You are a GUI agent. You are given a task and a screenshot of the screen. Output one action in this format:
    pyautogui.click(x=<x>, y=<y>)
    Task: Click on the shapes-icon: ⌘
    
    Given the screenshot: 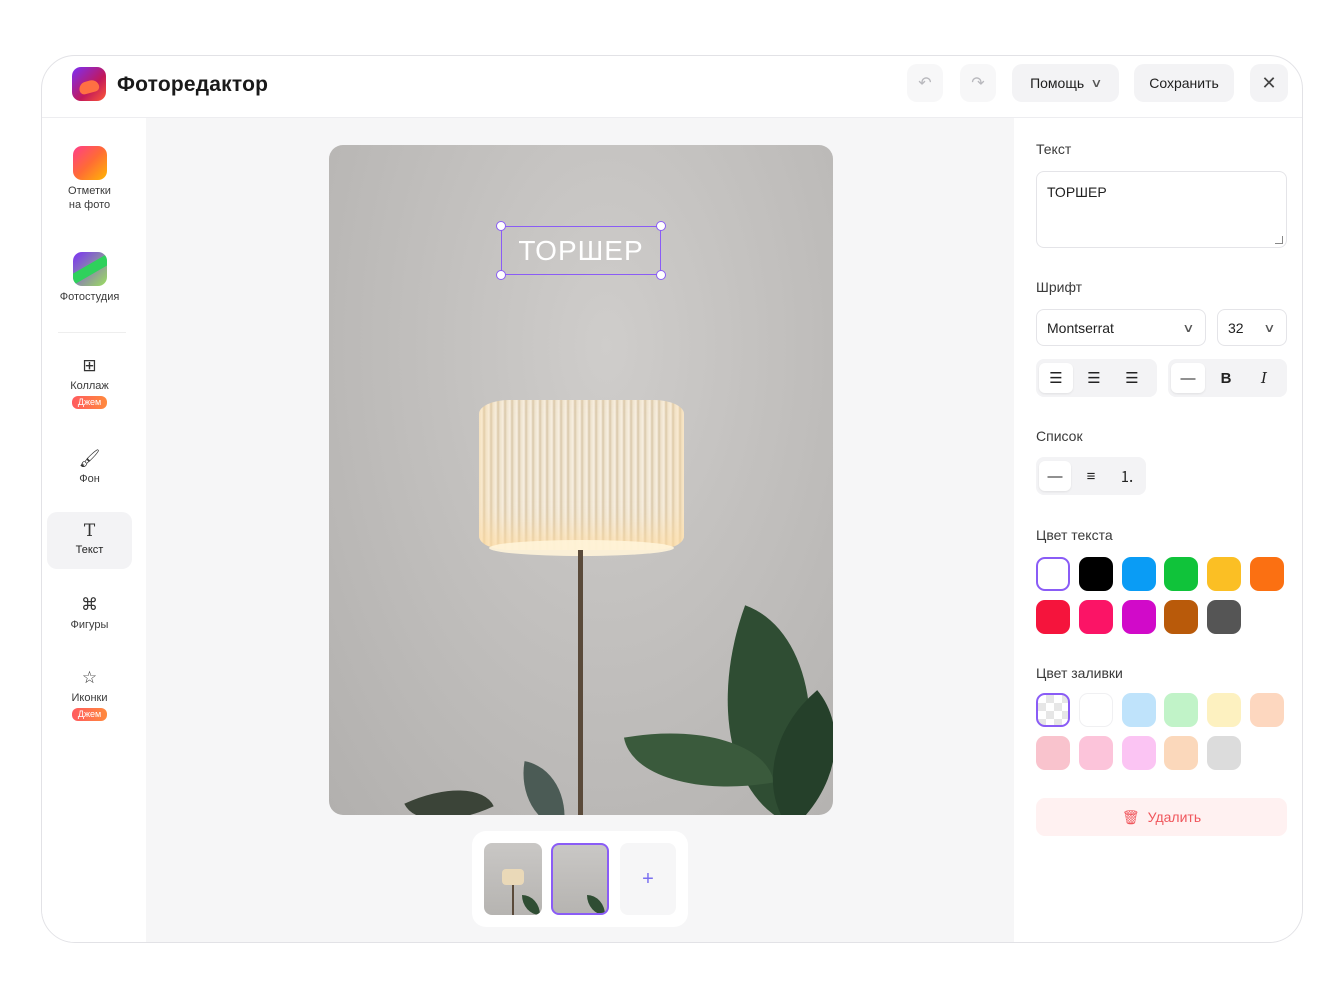 What is the action you would take?
    pyautogui.click(x=89, y=604)
    